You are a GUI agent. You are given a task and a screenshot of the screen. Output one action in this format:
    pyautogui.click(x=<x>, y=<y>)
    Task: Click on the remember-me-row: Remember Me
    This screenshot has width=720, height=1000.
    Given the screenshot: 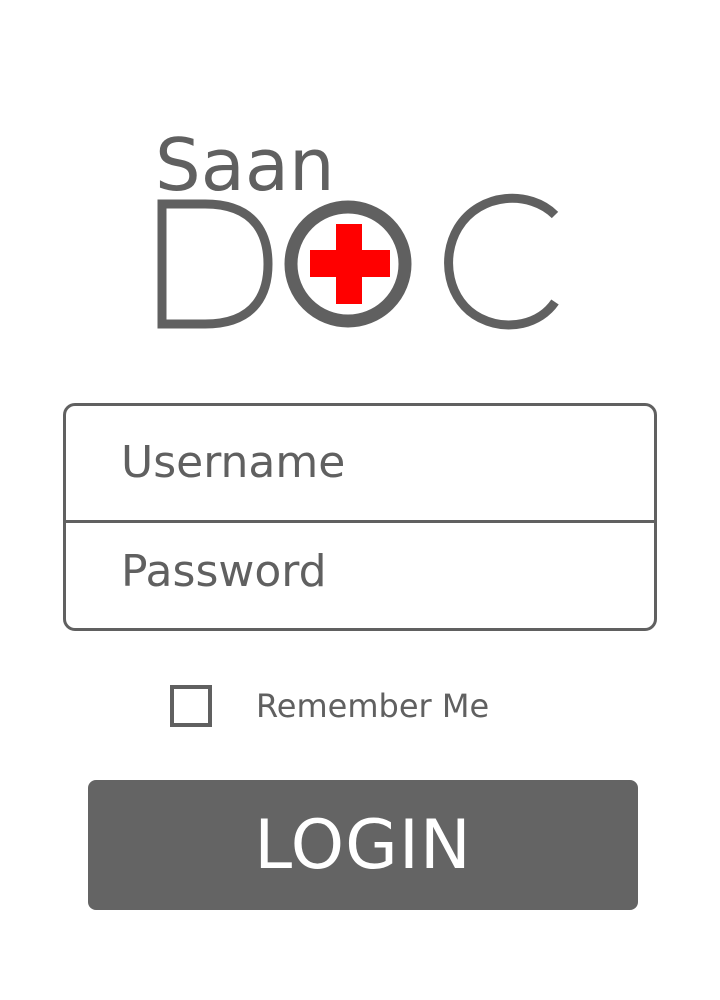 What is the action you would take?
    pyautogui.click(x=329, y=706)
    